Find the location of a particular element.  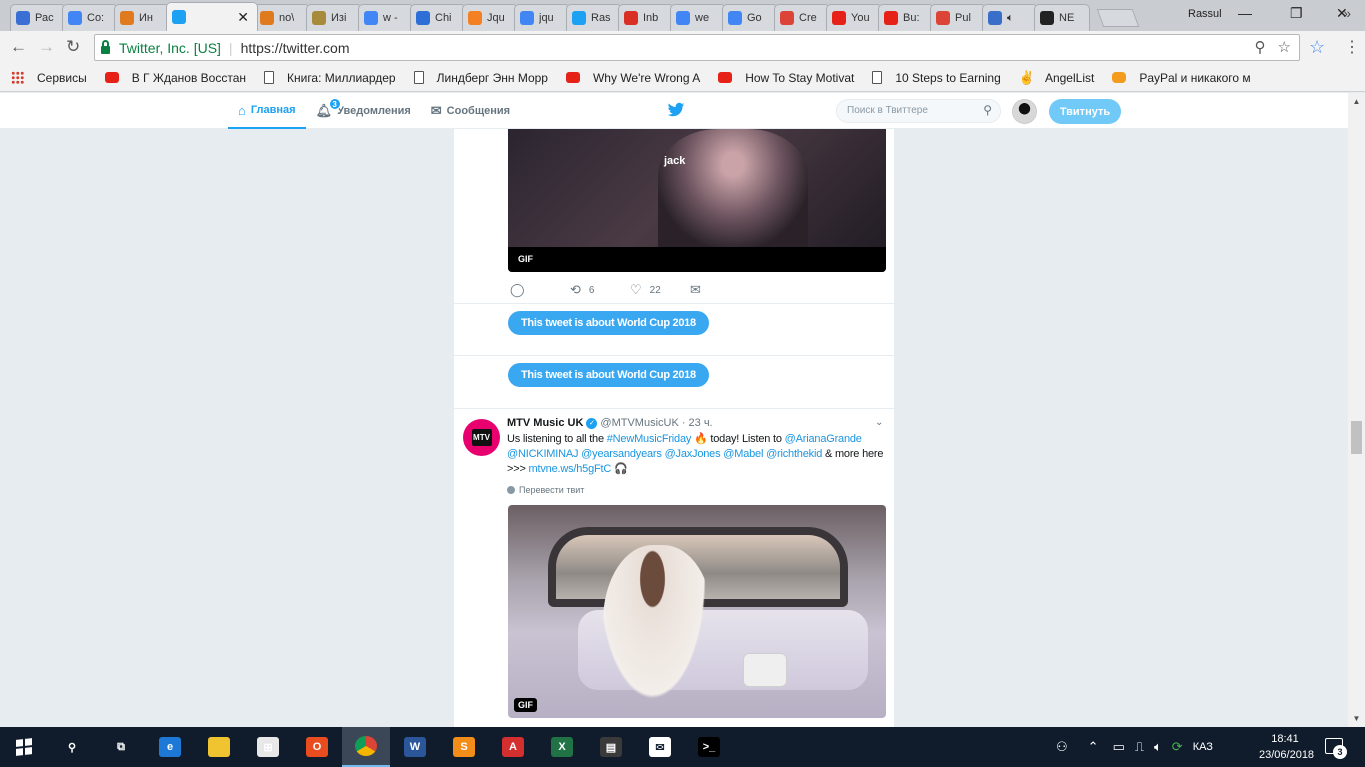

translate-tweet: Перевести твит is located at coordinates (545, 490).